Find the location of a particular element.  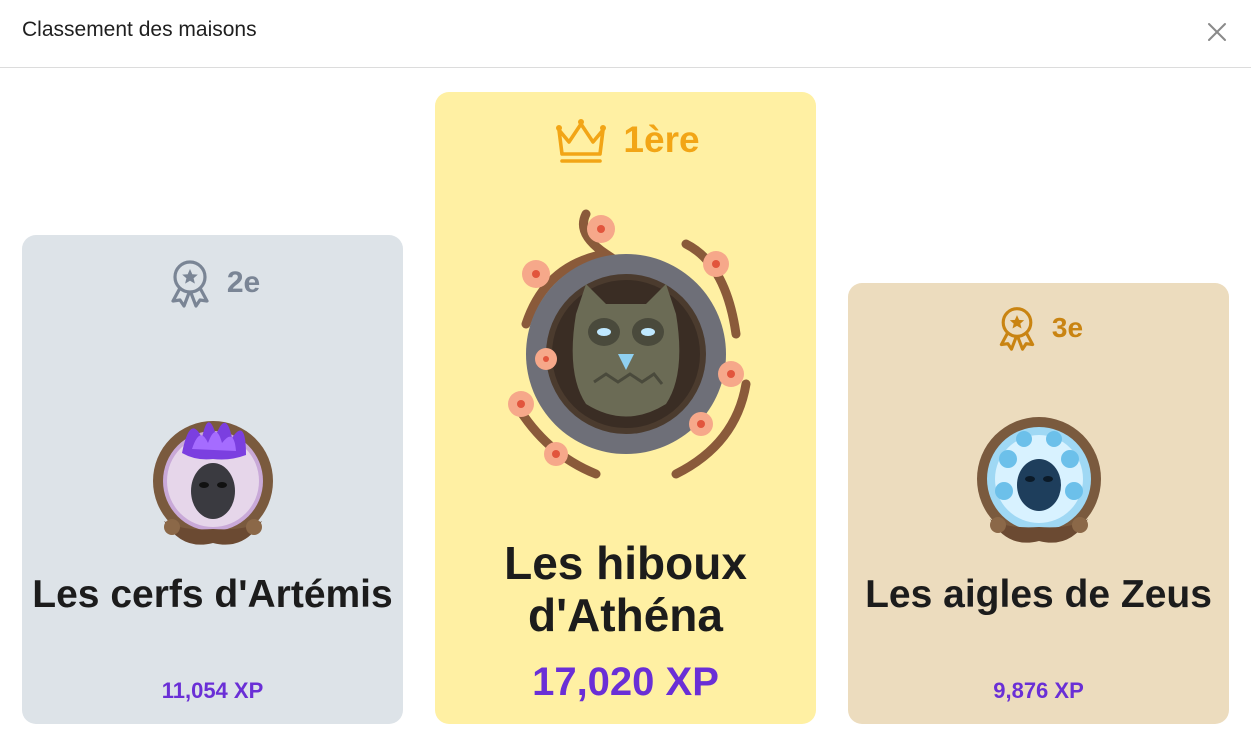

rank-label: 2e is located at coordinates (243, 282).